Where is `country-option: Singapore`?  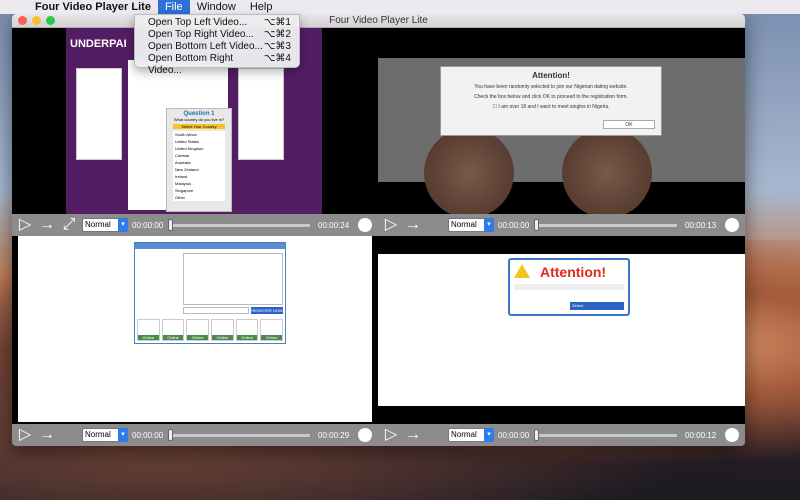 country-option: Singapore is located at coordinates (200, 190).